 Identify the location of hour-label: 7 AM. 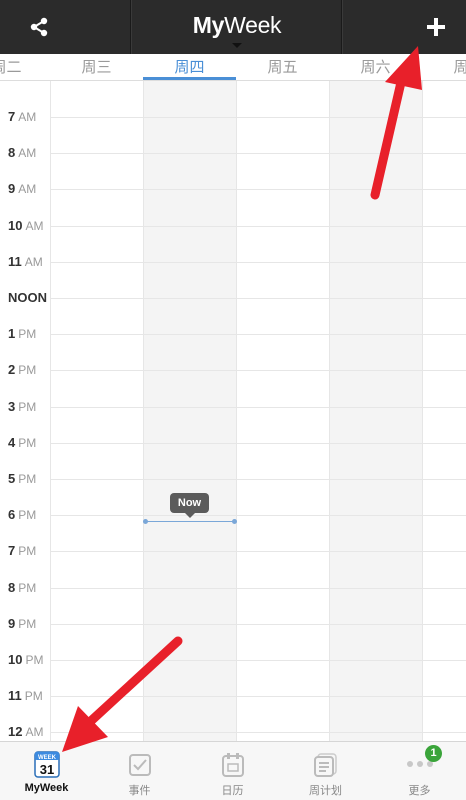
(25, 117).